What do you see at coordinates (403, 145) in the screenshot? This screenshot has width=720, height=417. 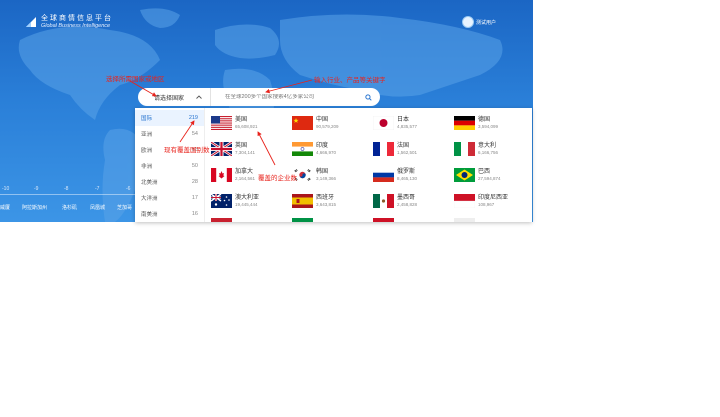 I see `country-name: 法国` at bounding box center [403, 145].